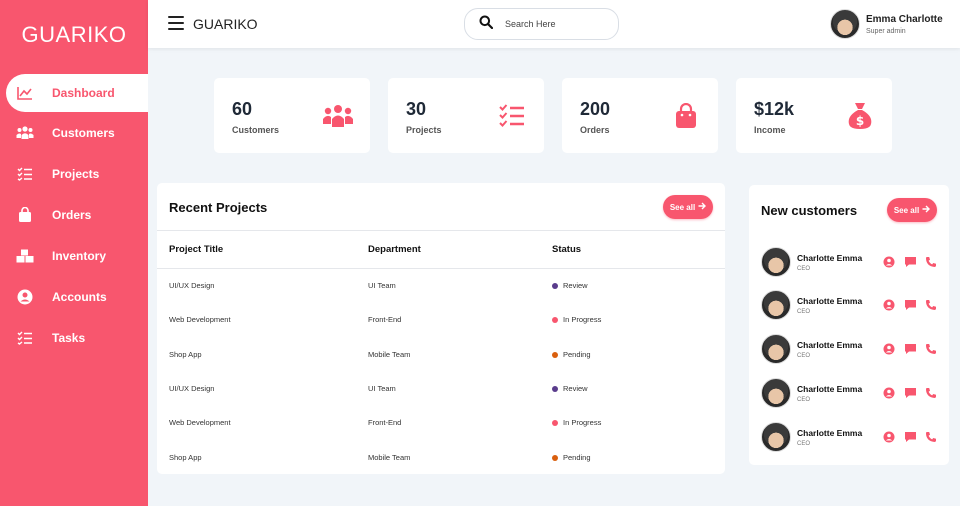 The width and height of the screenshot is (960, 506). I want to click on sidebar-item-customers: Customers, so click(74, 132).